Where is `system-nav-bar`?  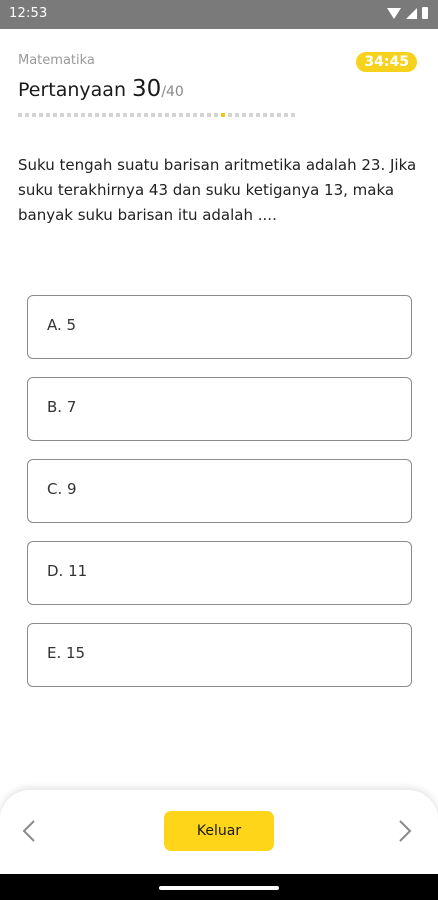
system-nav-bar is located at coordinates (219, 887).